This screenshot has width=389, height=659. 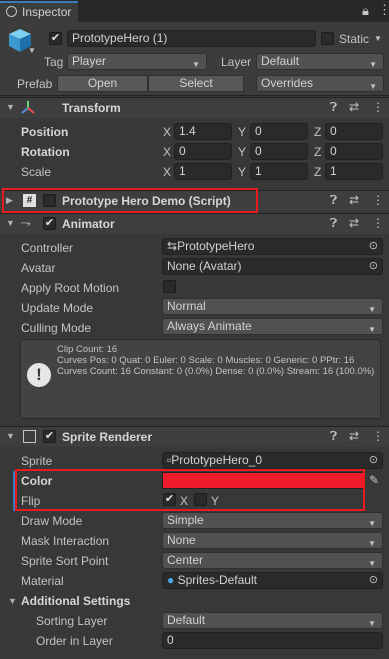 I want to click on culling-mode-dropdown: Always Animate, so click(x=272, y=327).